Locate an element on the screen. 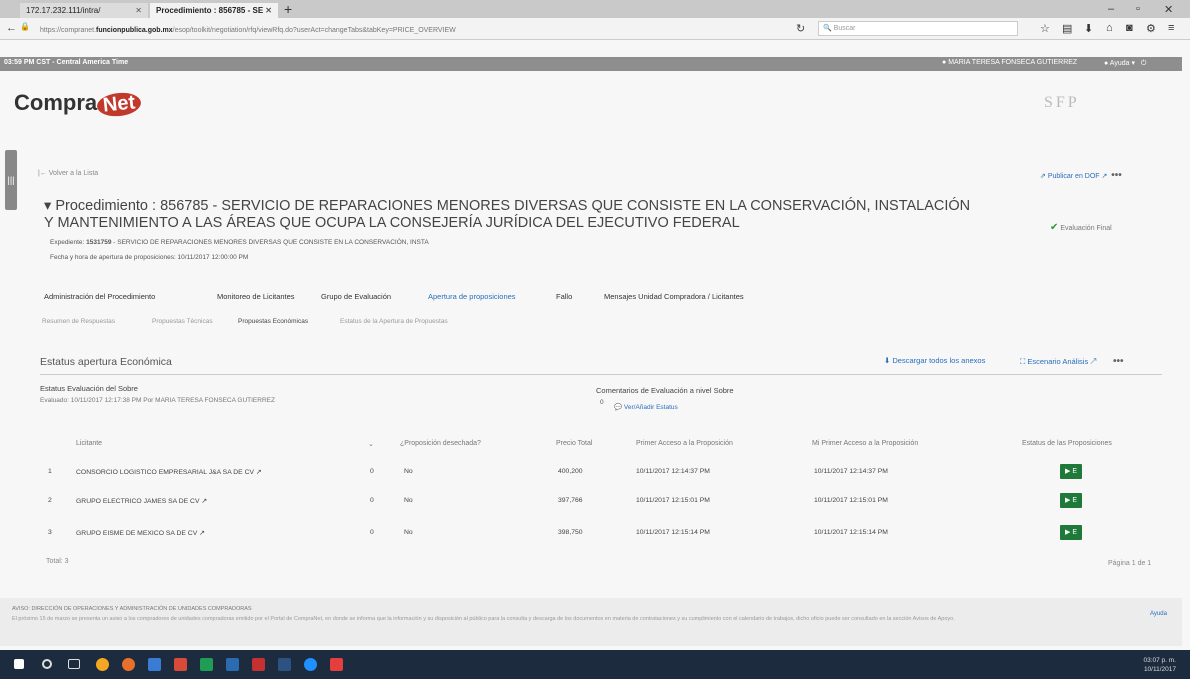 The height and width of the screenshot is (679, 1190). download-all-button: ⬇ Descargar todos los anexos is located at coordinates (934, 360).